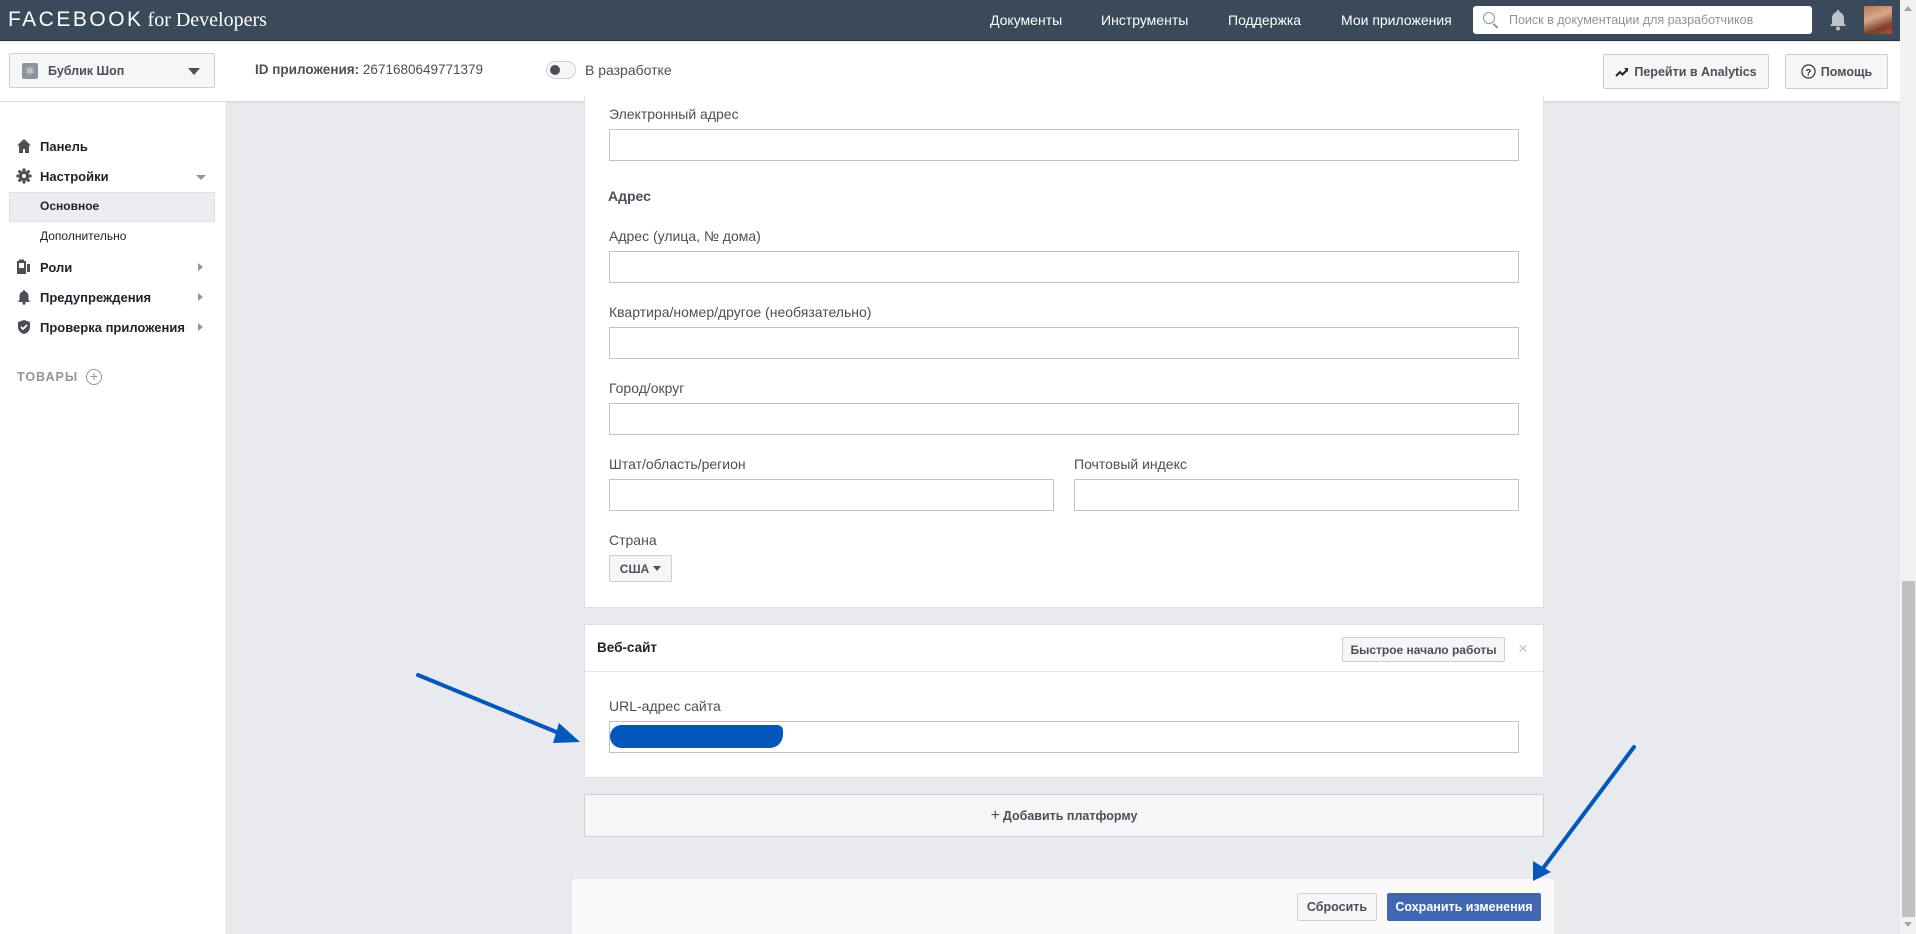 The height and width of the screenshot is (934, 1916). Describe the element at coordinates (1878, 20) in the screenshot. I see `avatar` at that location.